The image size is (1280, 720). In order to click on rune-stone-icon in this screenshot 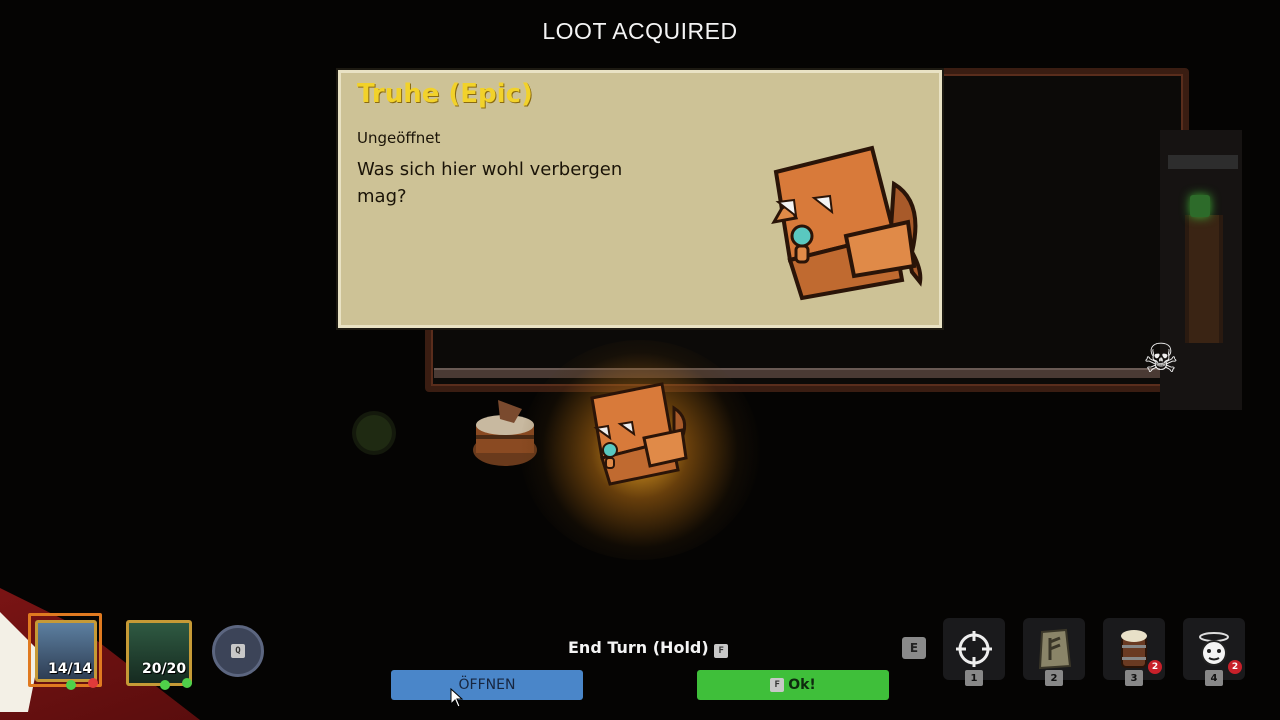, I will do `click(1055, 649)`.